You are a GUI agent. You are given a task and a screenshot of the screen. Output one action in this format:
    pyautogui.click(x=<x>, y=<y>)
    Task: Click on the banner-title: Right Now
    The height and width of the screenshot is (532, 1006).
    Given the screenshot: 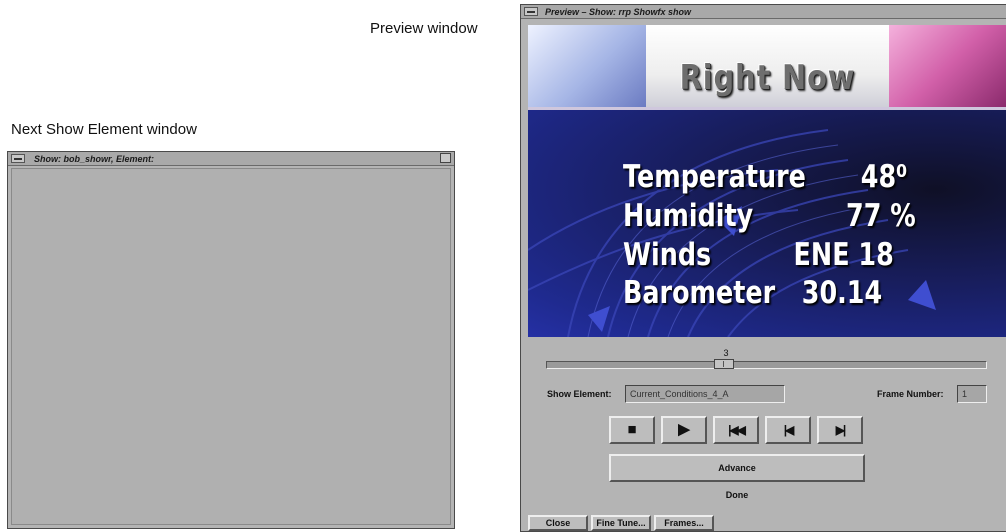 What is the action you would take?
    pyautogui.click(x=767, y=78)
    